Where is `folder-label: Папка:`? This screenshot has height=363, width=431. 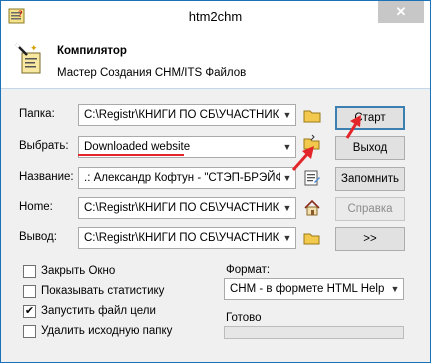
folder-label: Папка: is located at coordinates (37, 114).